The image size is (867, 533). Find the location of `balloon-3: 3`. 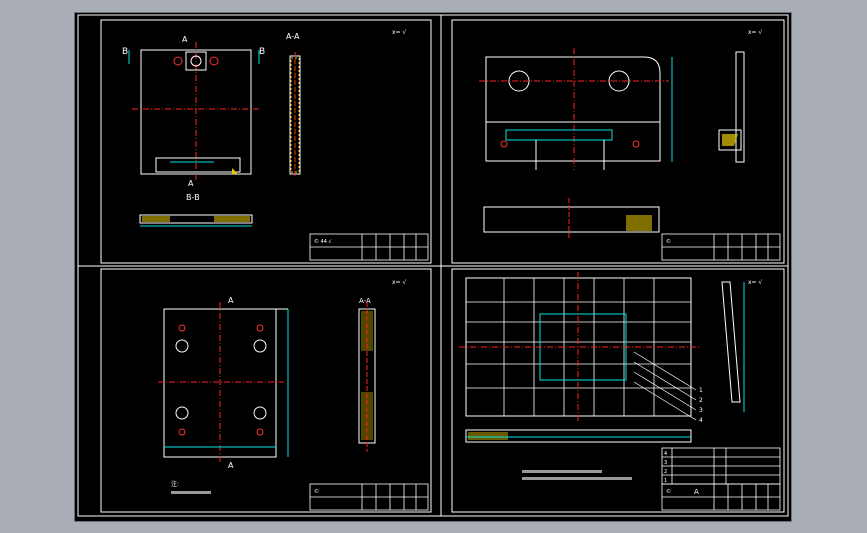

balloon-3: 3 is located at coordinates (701, 410).